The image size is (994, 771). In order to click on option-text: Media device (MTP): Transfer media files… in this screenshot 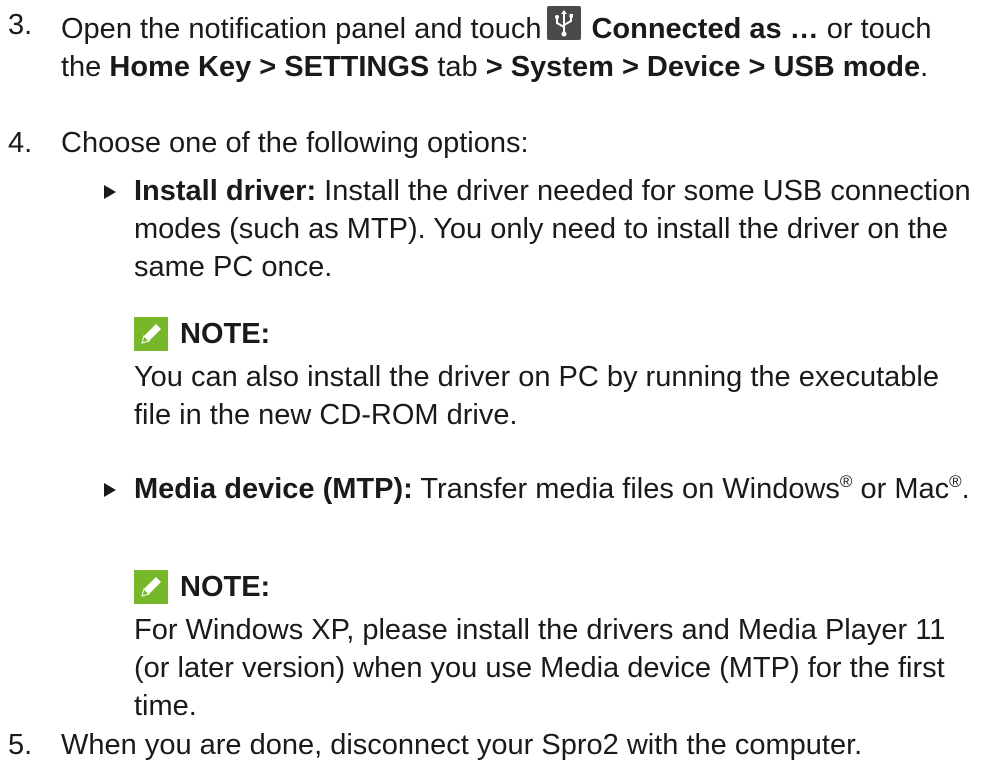, I will do `click(559, 489)`.